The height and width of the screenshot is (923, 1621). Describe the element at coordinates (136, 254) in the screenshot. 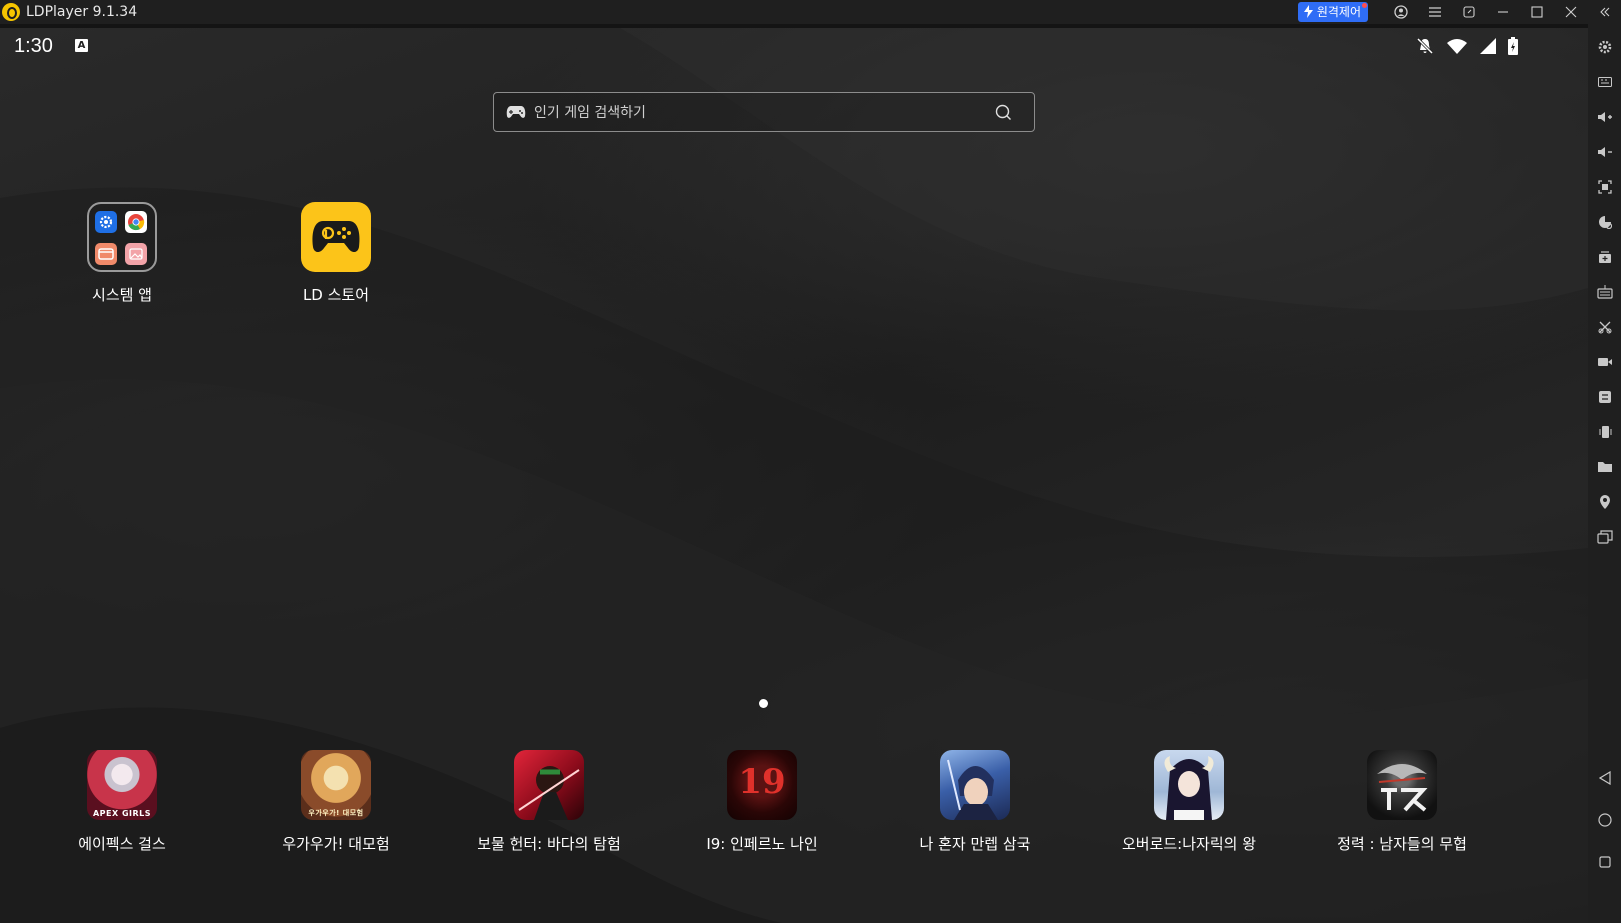

I see `gallery-app-icon` at that location.